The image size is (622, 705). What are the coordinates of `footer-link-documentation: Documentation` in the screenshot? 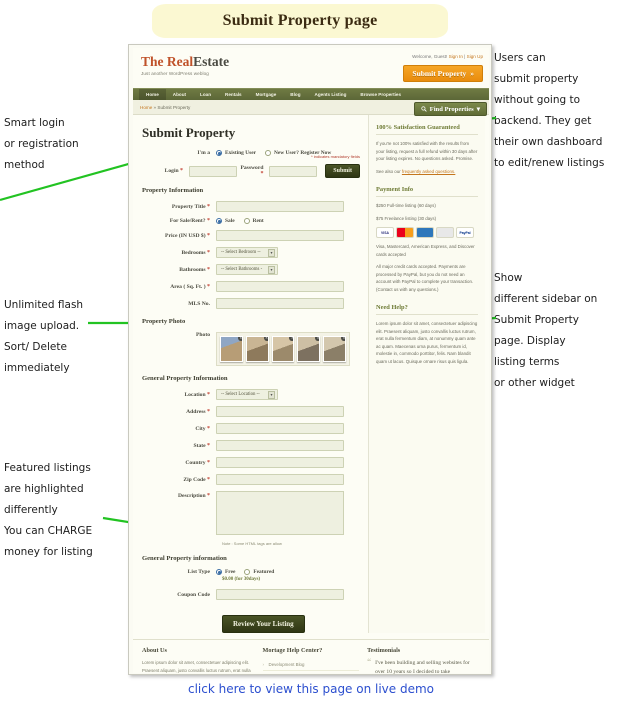 It's located at (311, 672).